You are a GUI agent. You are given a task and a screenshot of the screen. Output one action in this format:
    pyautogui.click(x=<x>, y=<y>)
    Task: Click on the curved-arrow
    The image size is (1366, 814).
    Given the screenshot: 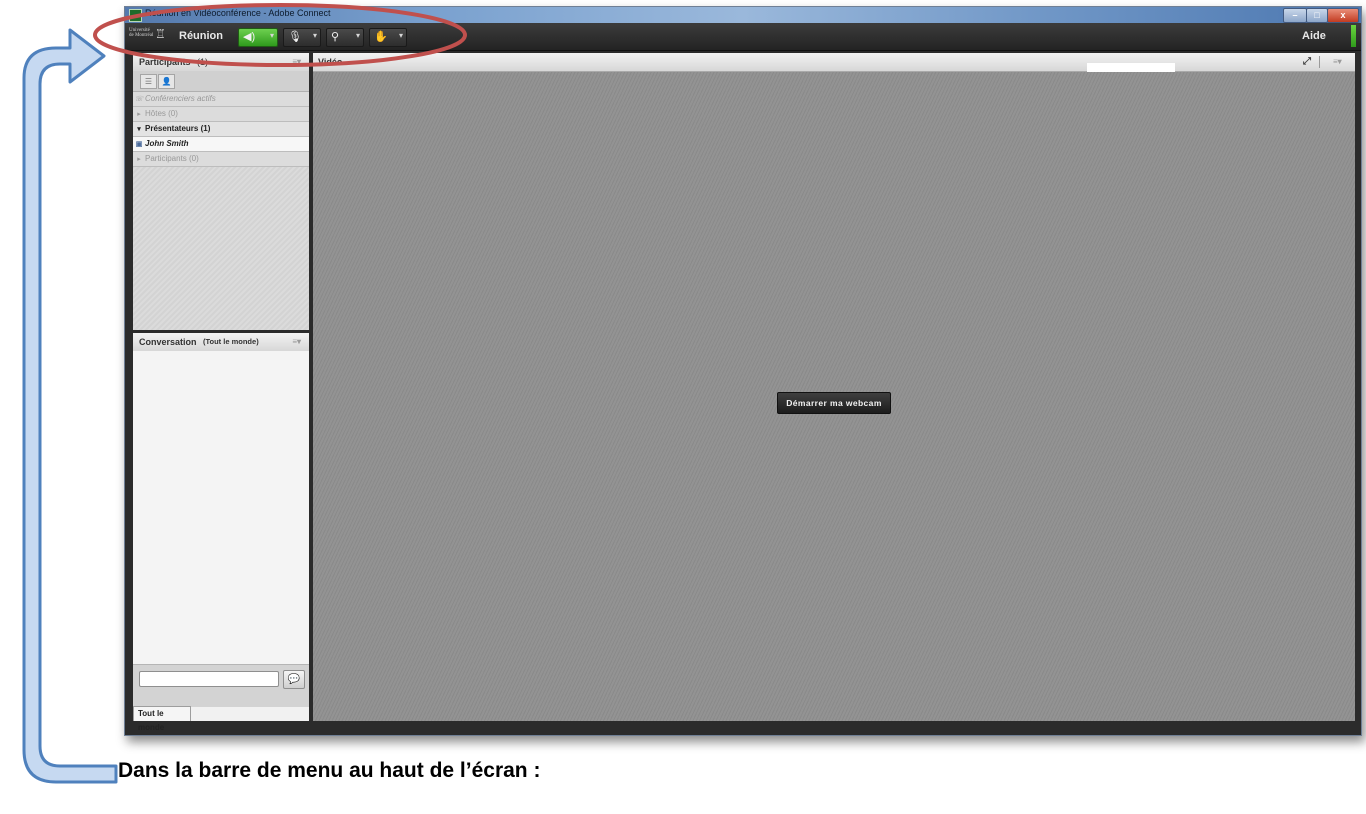 What is the action you would take?
    pyautogui.click(x=70, y=406)
    